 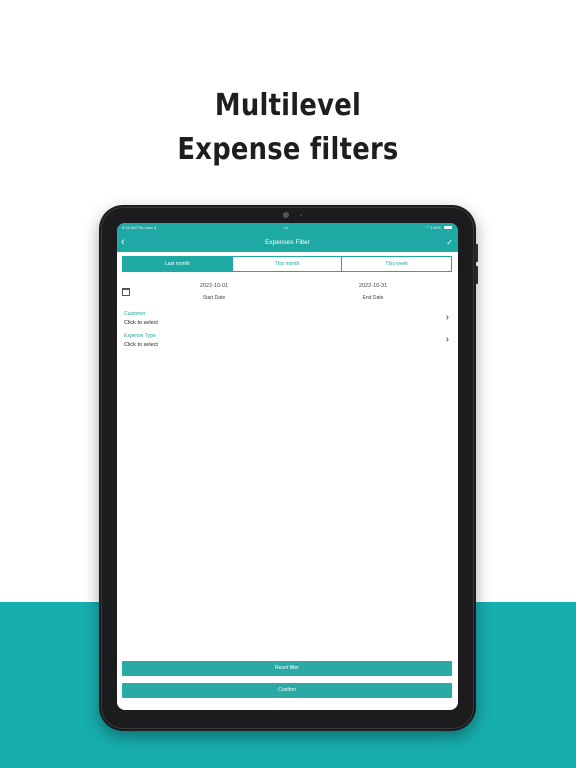 What do you see at coordinates (396, 264) in the screenshot?
I see `segment-this-week: This week` at bounding box center [396, 264].